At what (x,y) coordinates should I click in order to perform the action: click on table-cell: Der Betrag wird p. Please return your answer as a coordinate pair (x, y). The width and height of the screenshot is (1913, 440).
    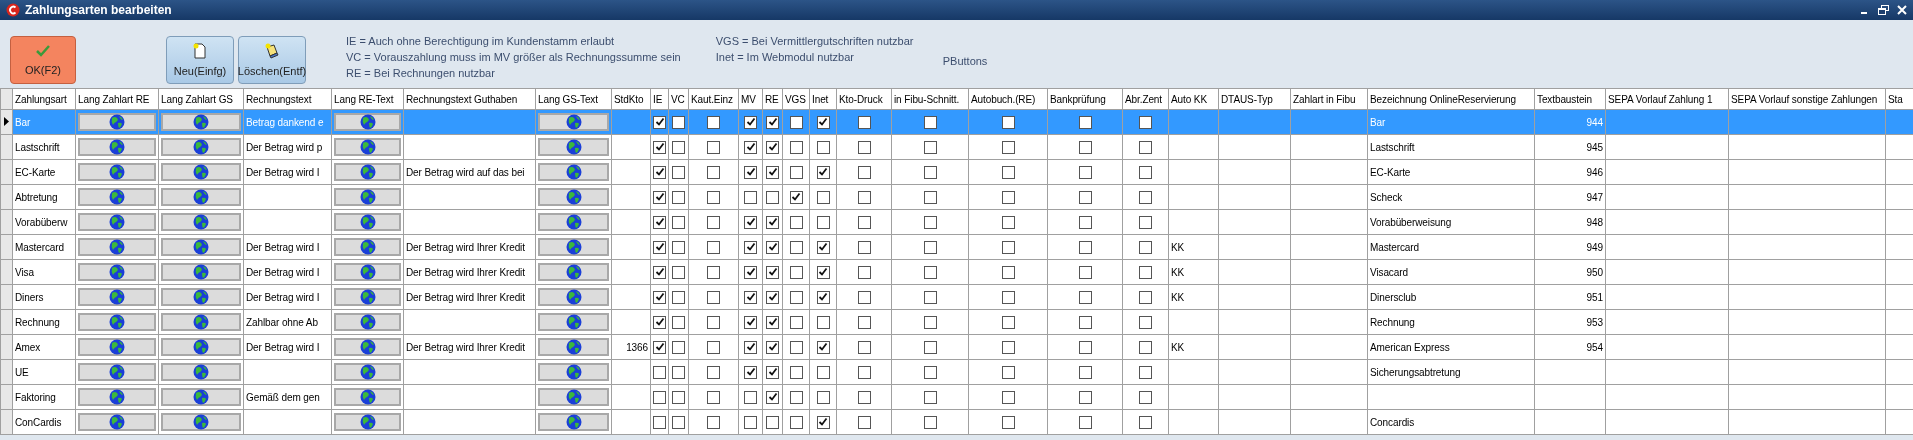
    Looking at the image, I should click on (284, 147).